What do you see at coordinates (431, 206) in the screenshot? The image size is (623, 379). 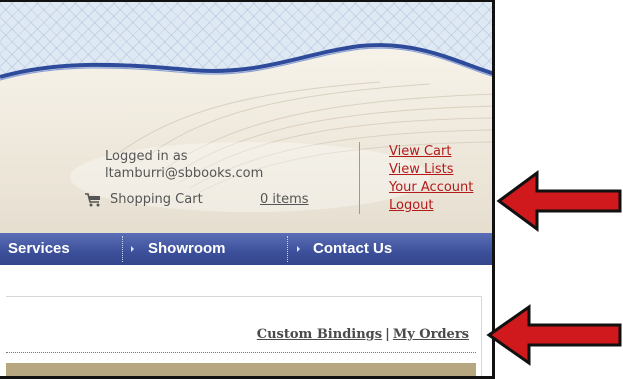 I see `logout-link: Logout` at bounding box center [431, 206].